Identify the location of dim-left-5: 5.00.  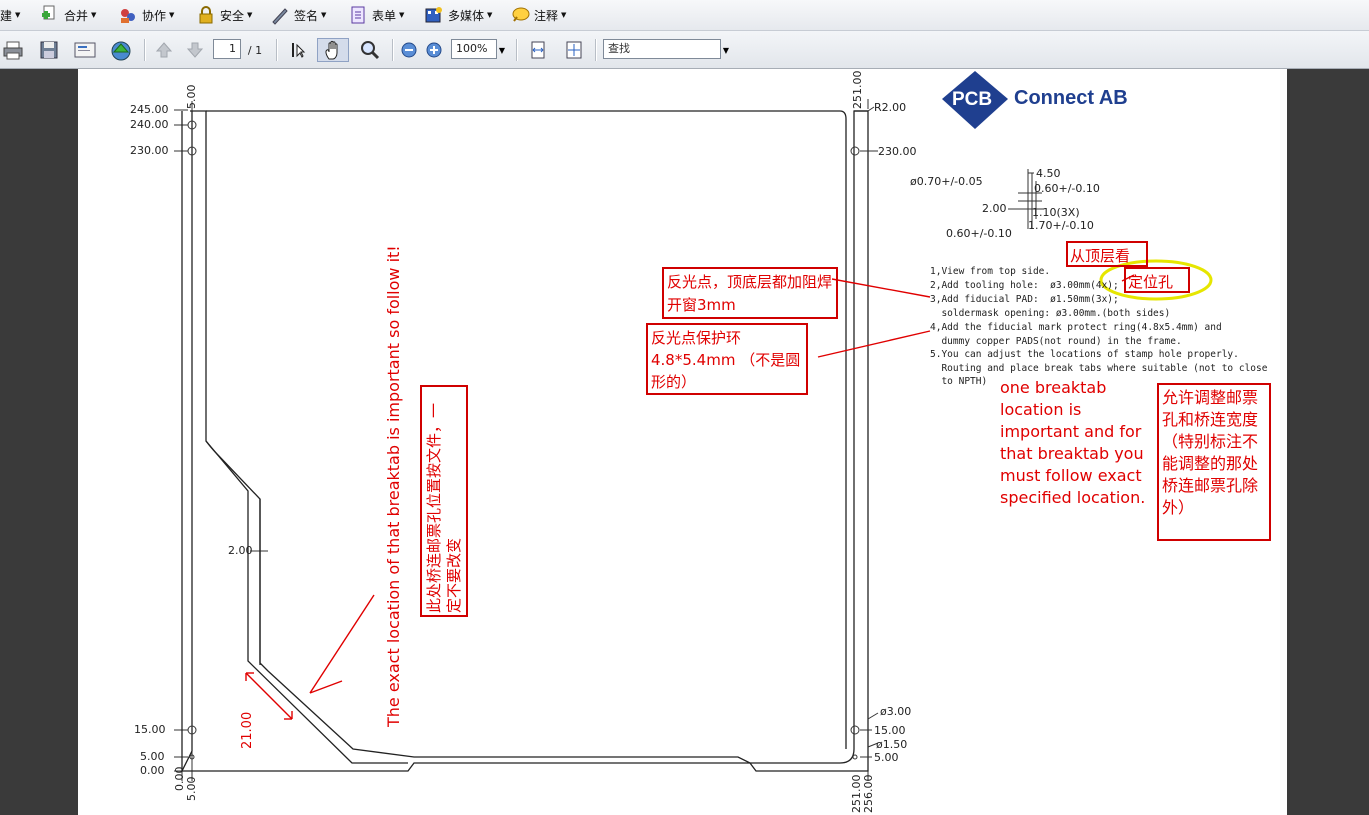
(152, 756).